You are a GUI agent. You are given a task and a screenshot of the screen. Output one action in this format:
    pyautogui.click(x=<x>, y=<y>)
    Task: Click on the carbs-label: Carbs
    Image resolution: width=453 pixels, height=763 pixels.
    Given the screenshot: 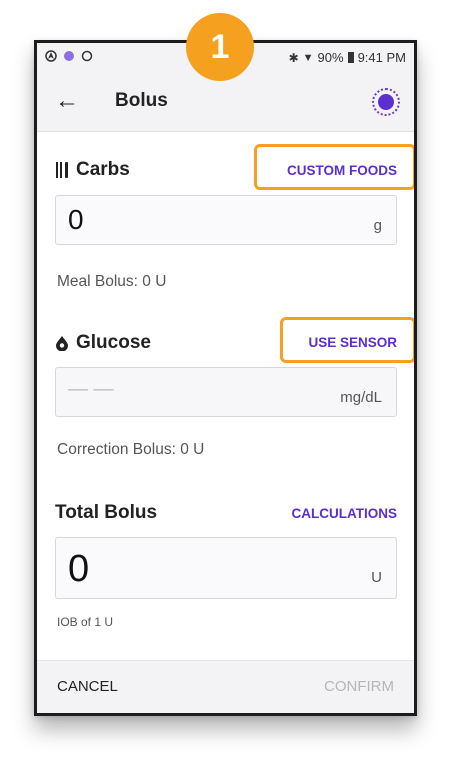 What is the action you would take?
    pyautogui.click(x=103, y=169)
    